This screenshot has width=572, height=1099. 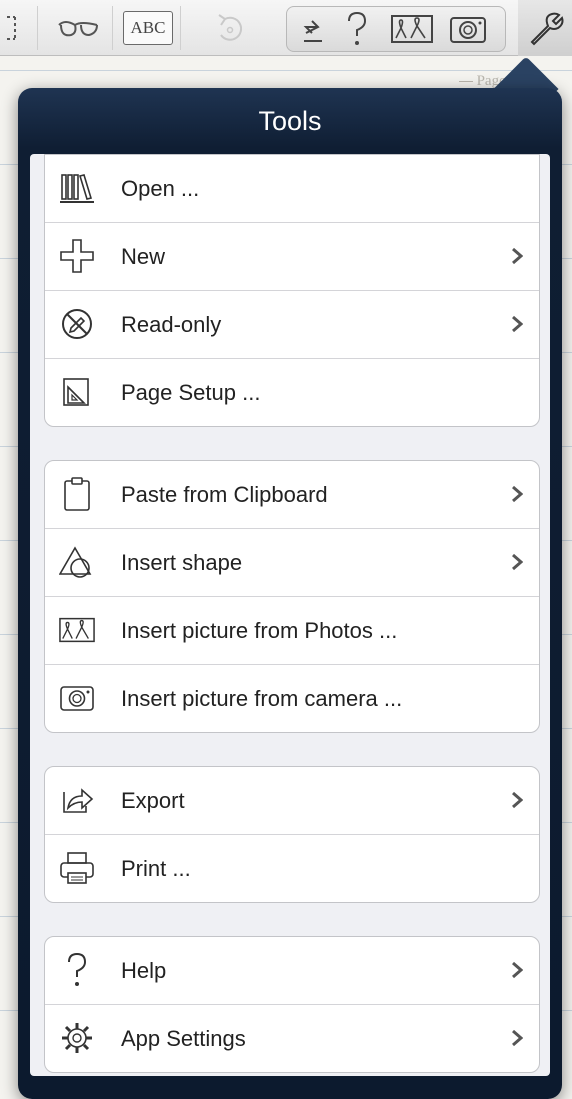 I want to click on menu-item-label: Read-only, so click(x=171, y=324).